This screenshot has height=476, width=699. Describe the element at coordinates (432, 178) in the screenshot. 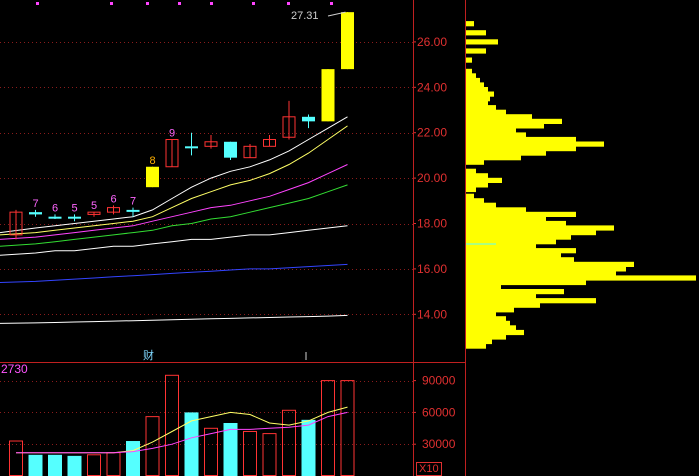

I see `price-tick-label: 20.00` at that location.